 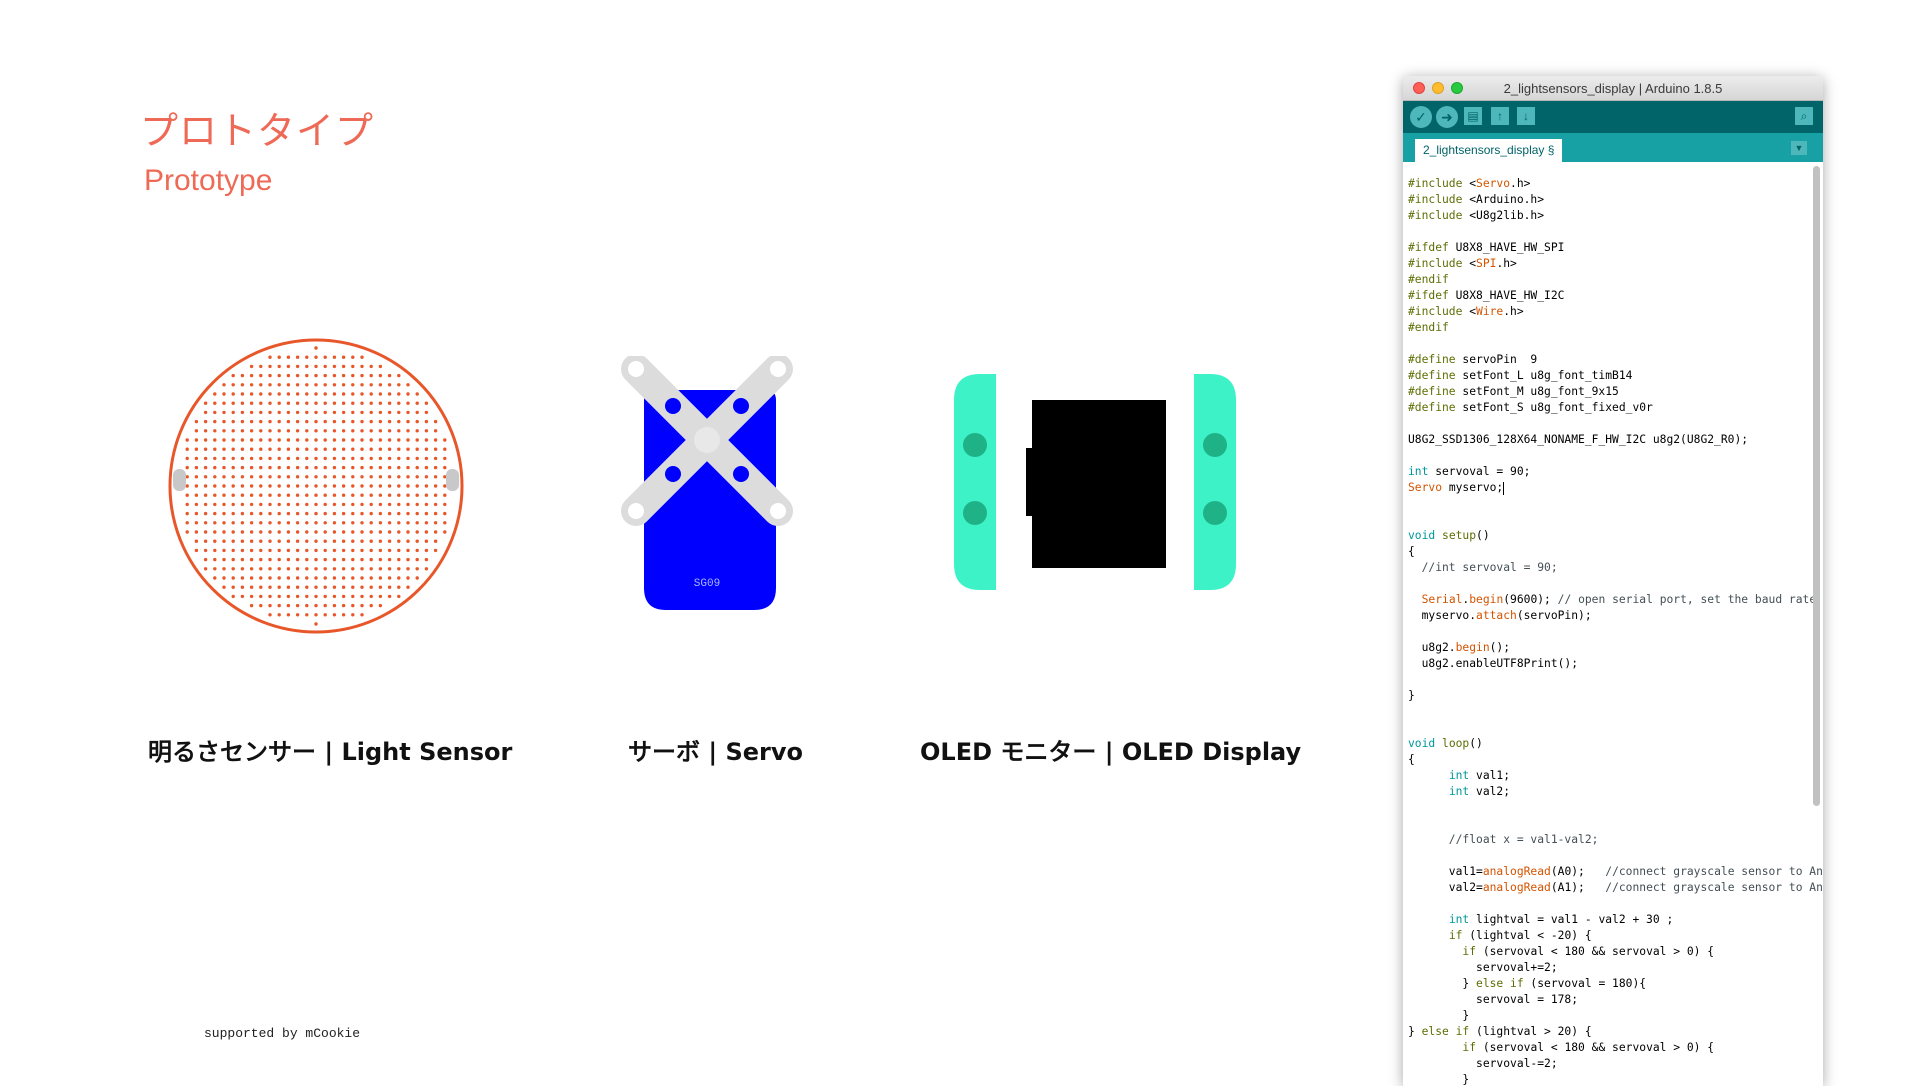 I want to click on code-token: analogRead, so click(x=1516, y=887).